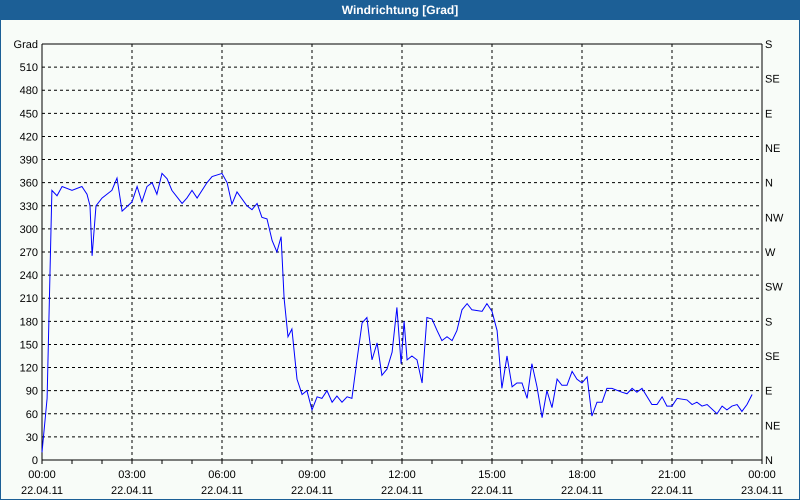 Image resolution: width=800 pixels, height=500 pixels. Describe the element at coordinates (774, 288) in the screenshot. I see `compass-tick-label: SW` at that location.